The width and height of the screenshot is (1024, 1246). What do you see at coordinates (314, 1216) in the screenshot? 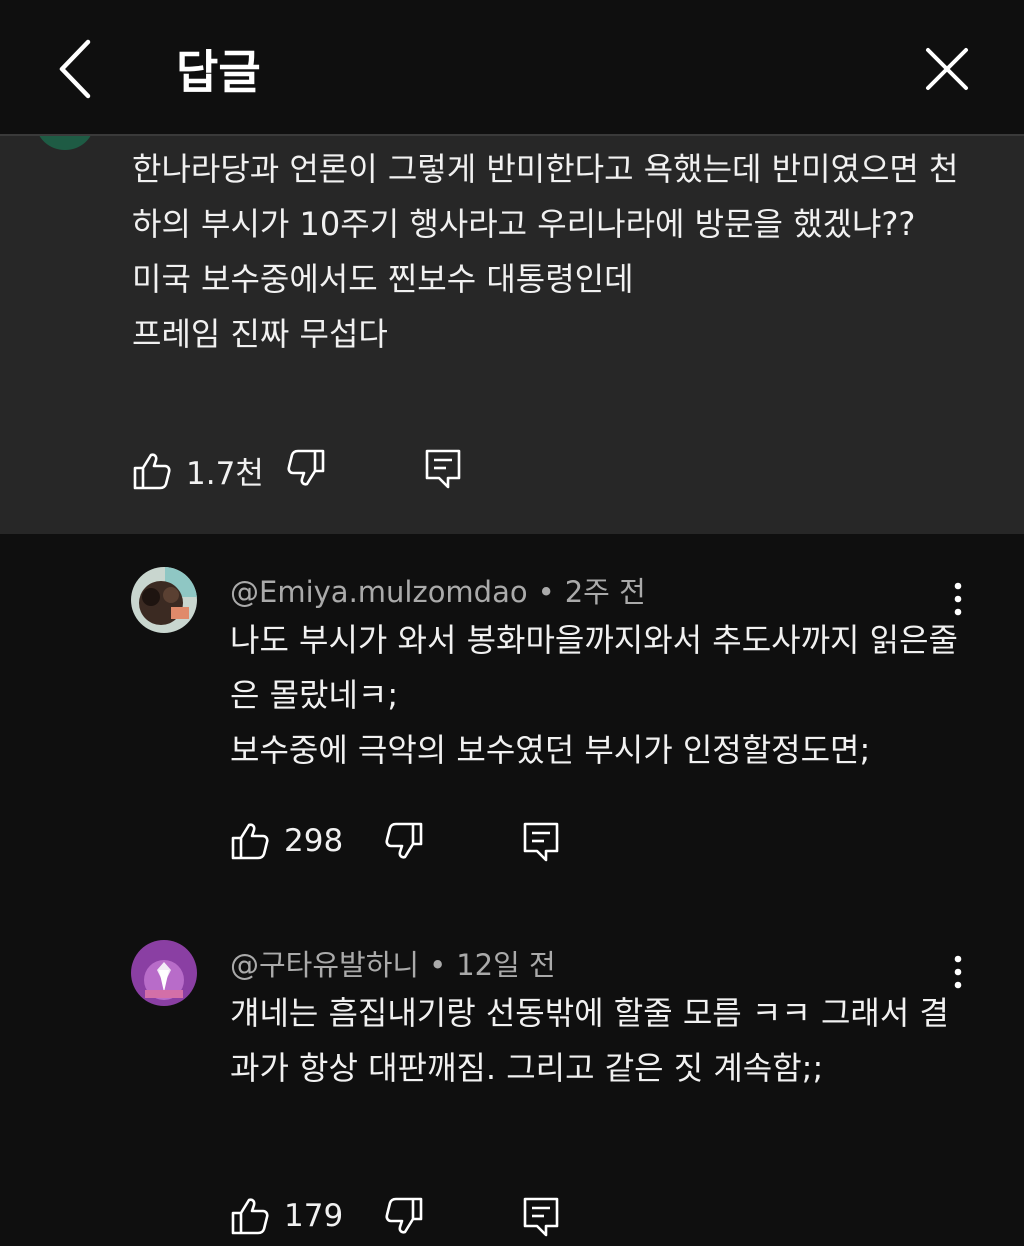
I see `like-count: 179` at bounding box center [314, 1216].